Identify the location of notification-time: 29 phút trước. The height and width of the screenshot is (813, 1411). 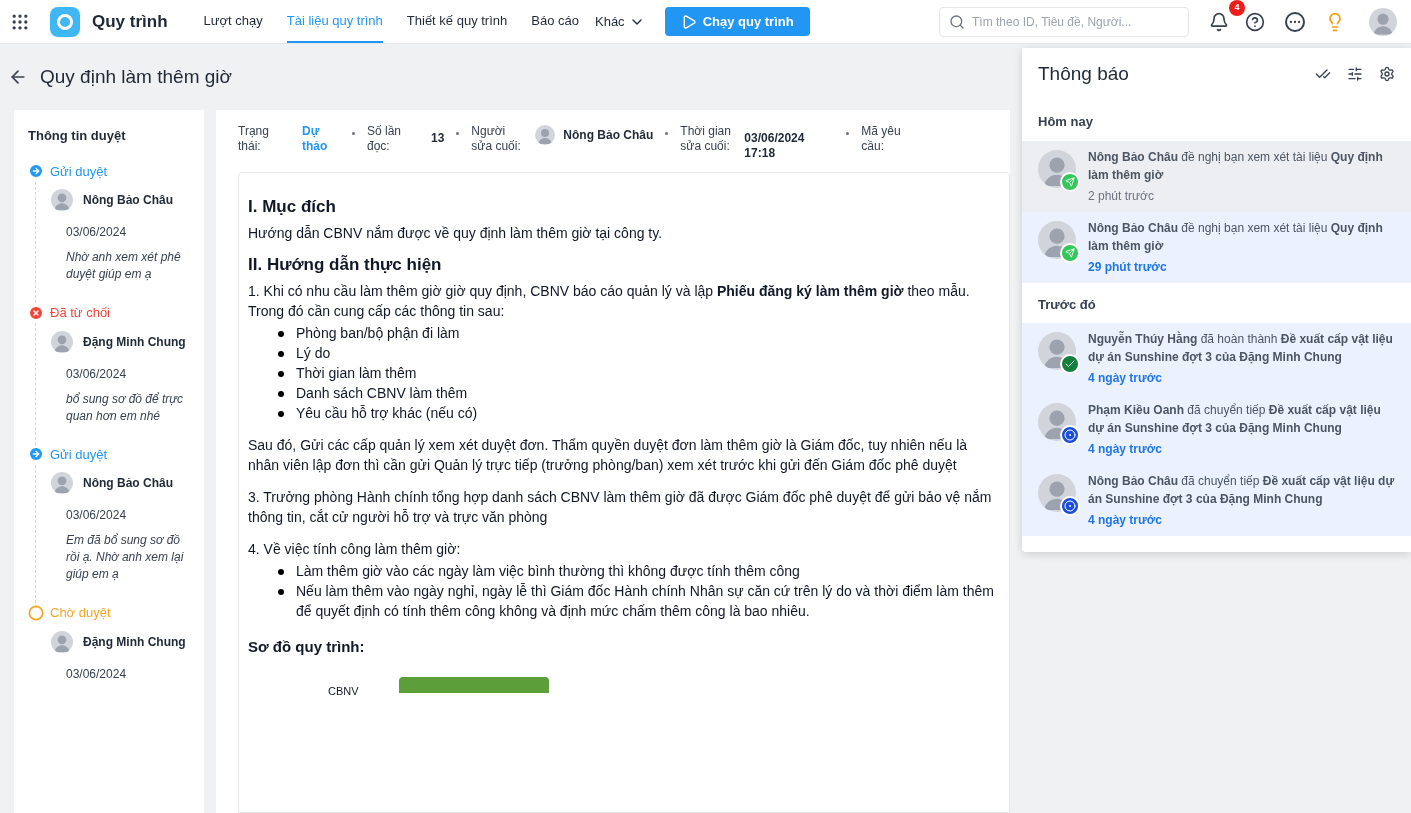
(1128, 267).